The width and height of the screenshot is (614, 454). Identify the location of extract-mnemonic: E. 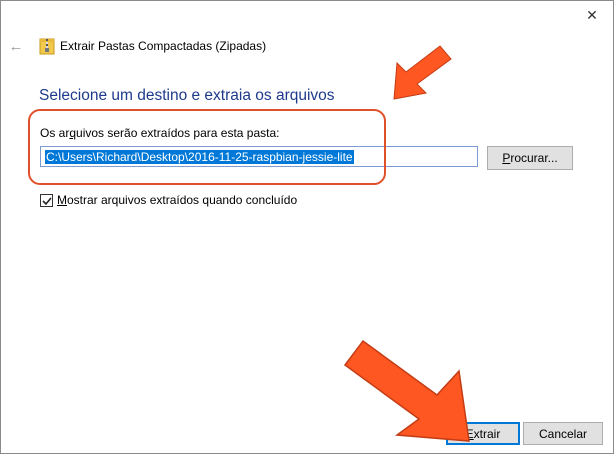
(469, 433).